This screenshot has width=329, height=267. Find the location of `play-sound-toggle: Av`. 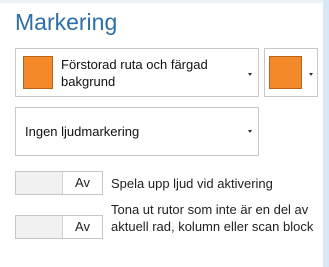

play-sound-toggle: Av is located at coordinates (59, 183).